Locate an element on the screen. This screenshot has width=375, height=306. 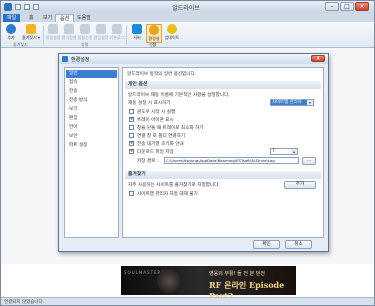
favorites-label: 즐겨찾기 ▾ is located at coordinates (31, 37).